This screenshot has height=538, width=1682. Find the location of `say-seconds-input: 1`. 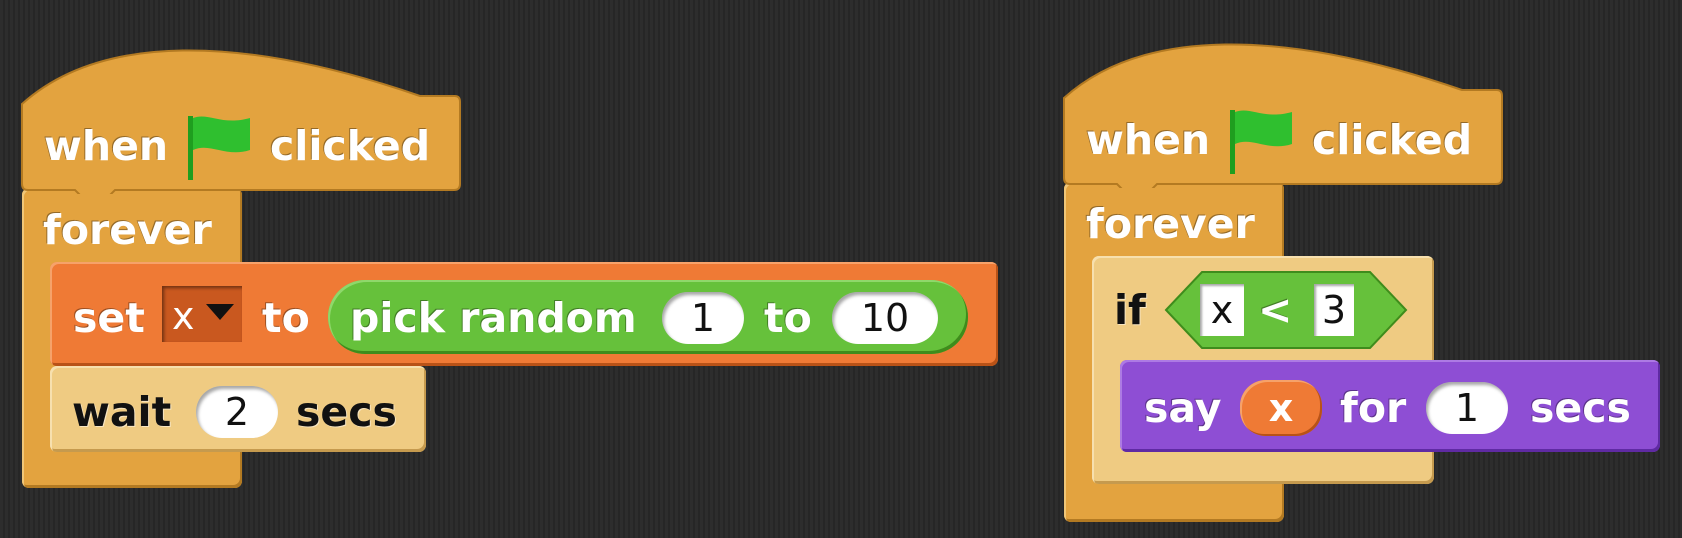

say-seconds-input: 1 is located at coordinates (1467, 408).